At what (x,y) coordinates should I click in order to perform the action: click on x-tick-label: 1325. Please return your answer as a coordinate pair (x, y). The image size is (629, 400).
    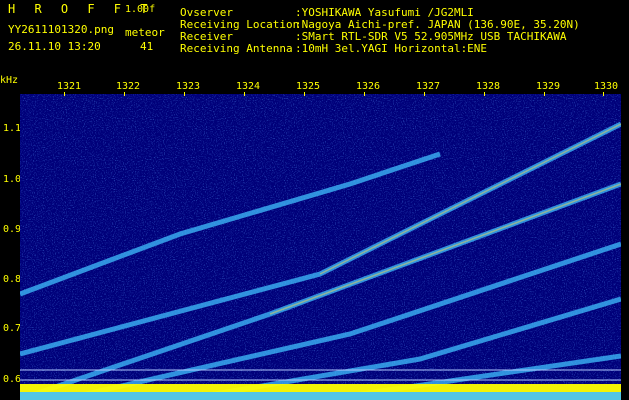
    Looking at the image, I should click on (308, 86).